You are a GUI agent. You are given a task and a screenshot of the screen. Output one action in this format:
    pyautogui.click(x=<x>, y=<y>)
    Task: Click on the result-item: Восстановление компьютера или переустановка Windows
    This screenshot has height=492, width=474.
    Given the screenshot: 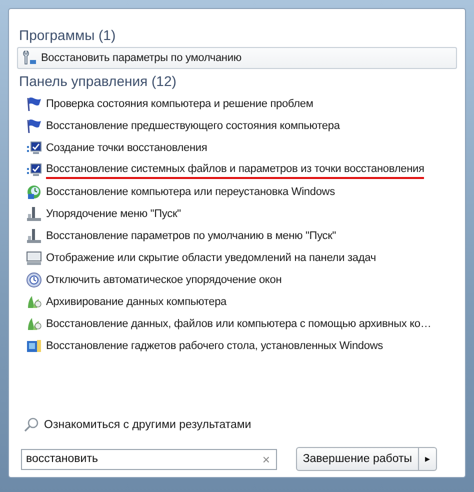 What is the action you would take?
    pyautogui.click(x=237, y=192)
    